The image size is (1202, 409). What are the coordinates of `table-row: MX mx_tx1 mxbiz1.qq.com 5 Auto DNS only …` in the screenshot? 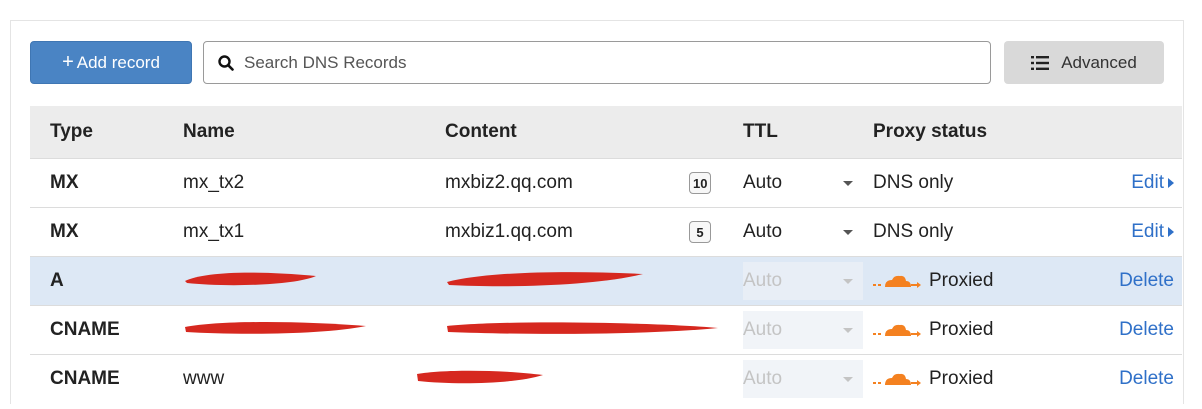 It's located at (606, 232).